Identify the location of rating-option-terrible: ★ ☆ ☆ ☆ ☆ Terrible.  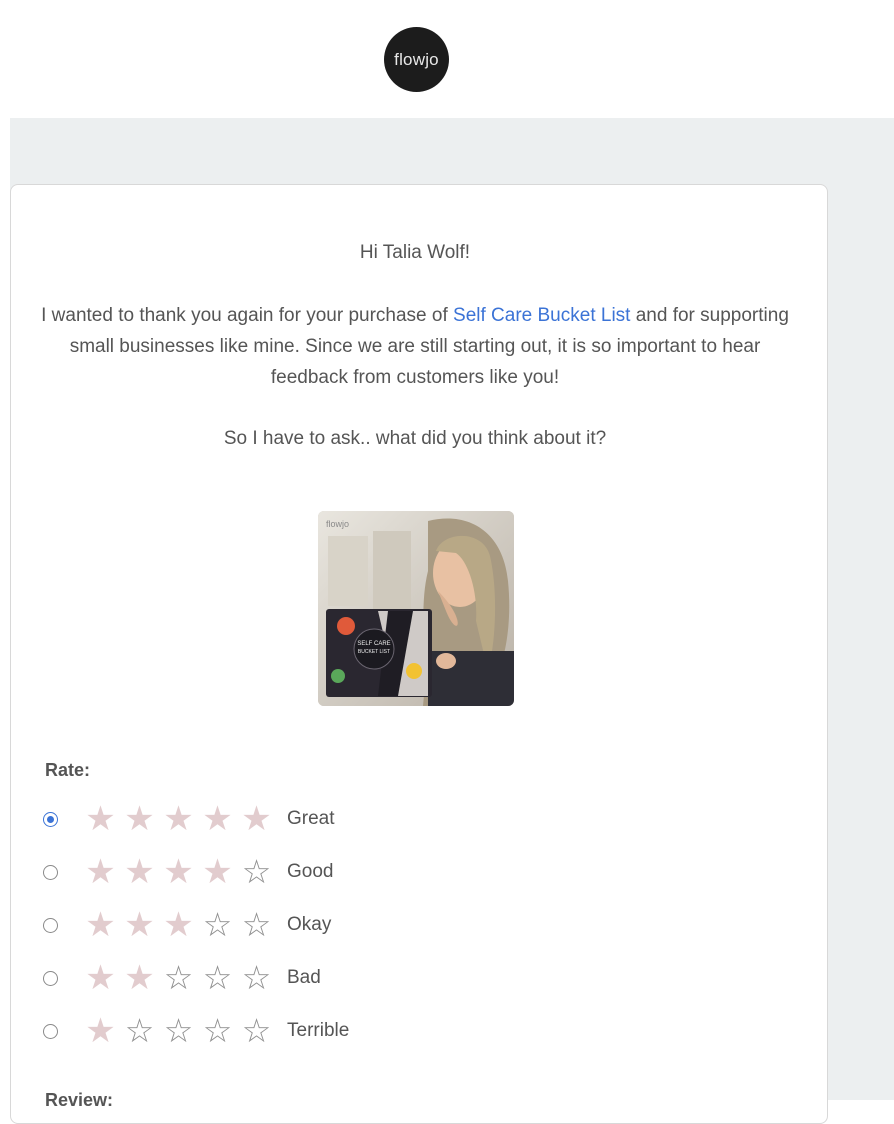
(196, 1031).